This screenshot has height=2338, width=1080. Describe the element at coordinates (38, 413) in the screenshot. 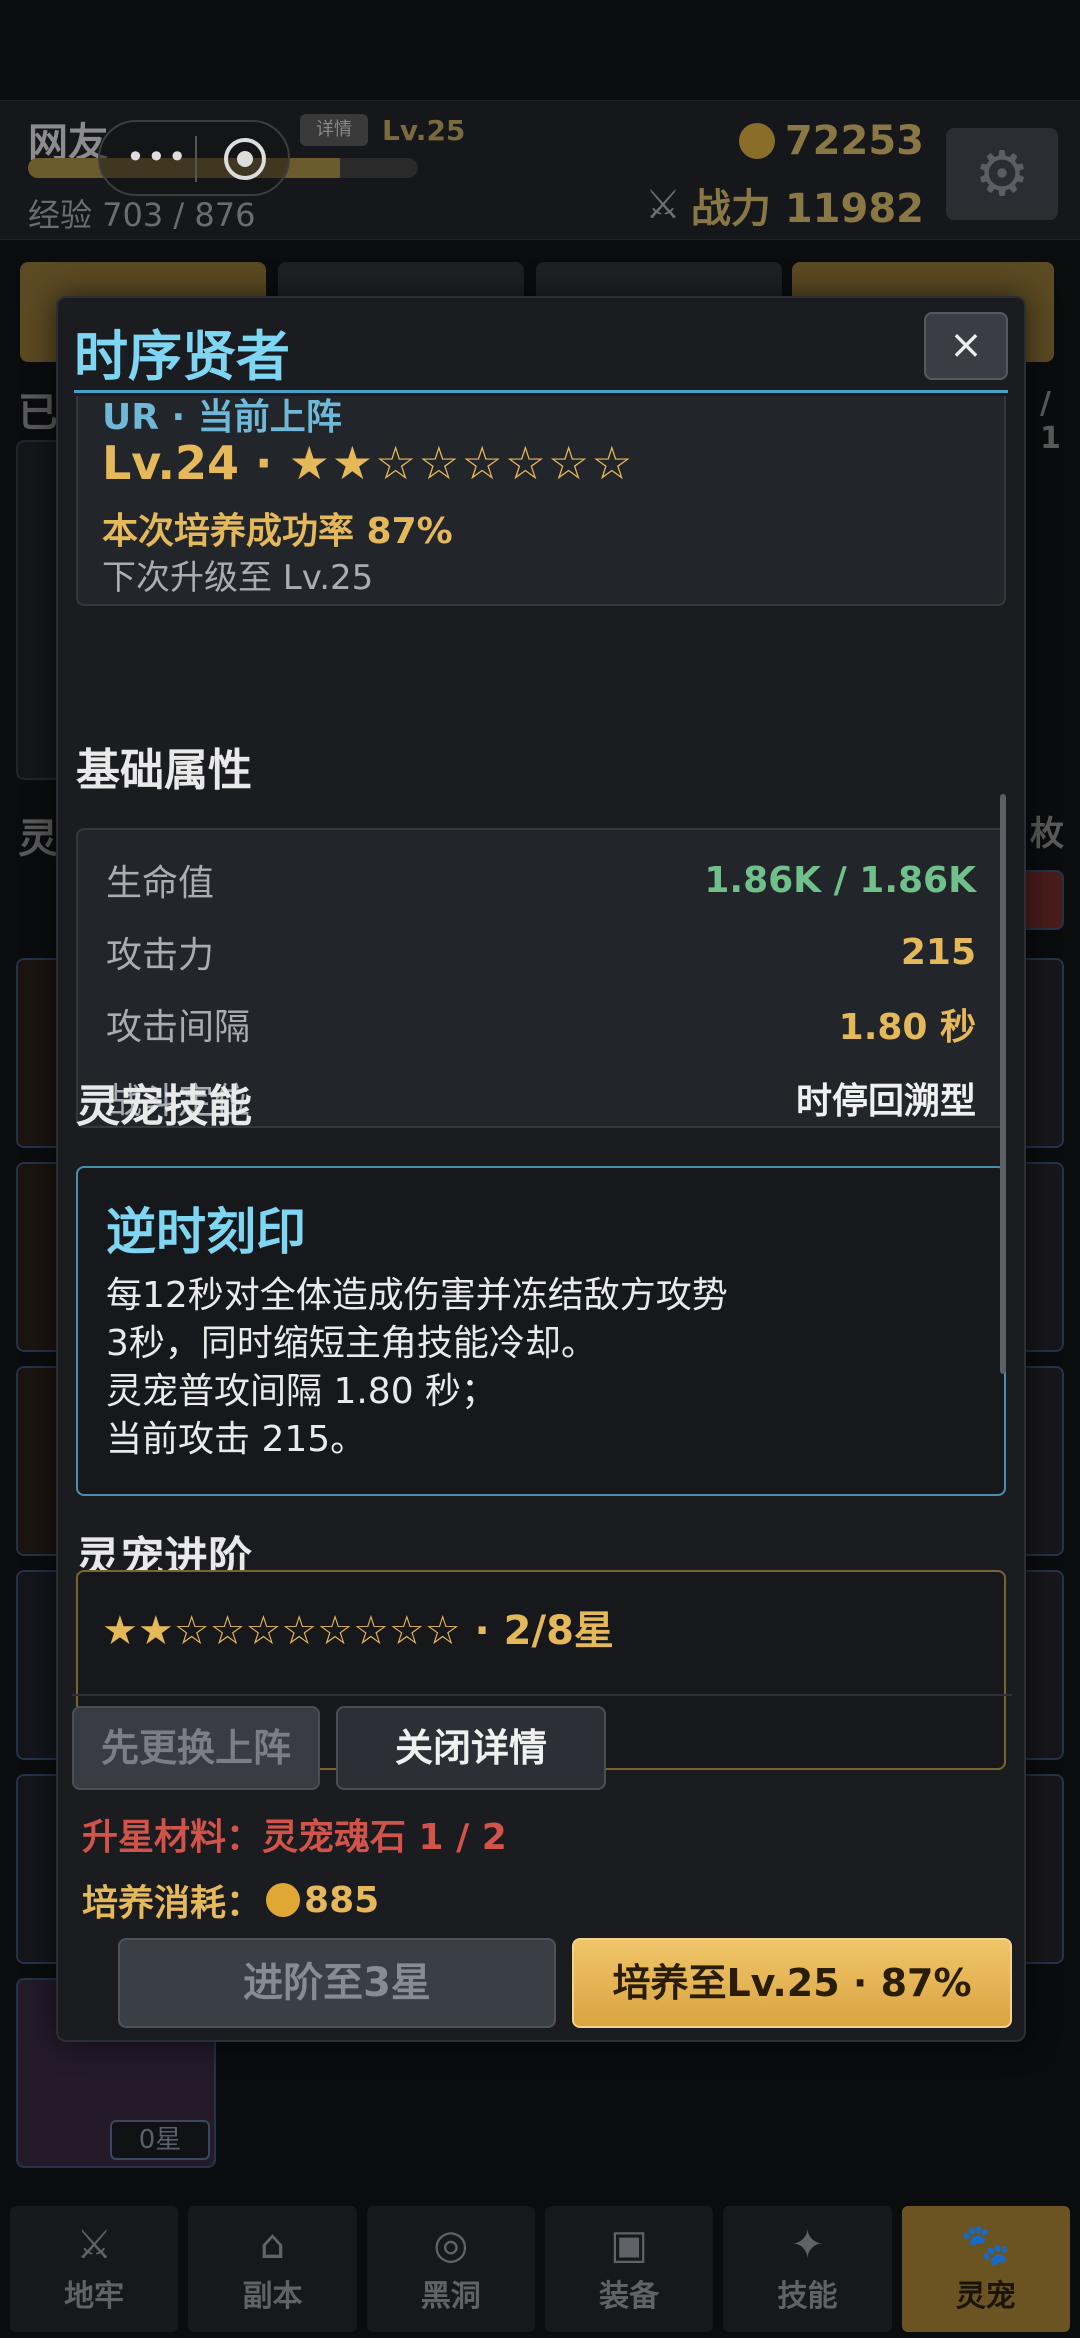

I see `bg-side-label-1: 已` at that location.